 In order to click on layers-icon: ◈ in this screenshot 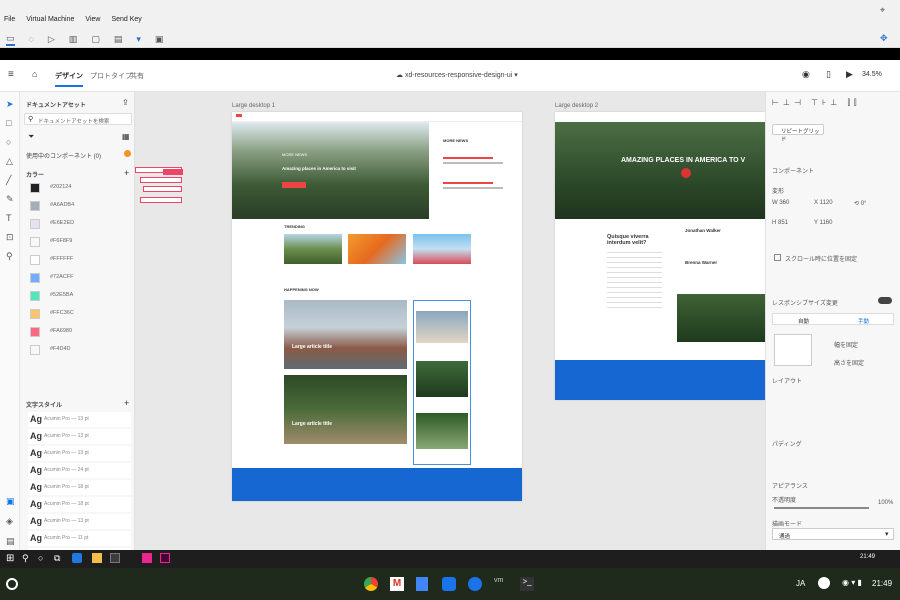, I will do `click(10, 521)`.